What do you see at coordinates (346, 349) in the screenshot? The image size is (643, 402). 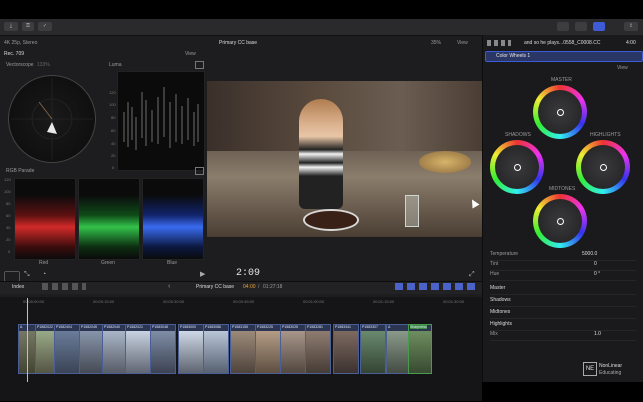 I see `timeline-clip: P1583341` at bounding box center [346, 349].